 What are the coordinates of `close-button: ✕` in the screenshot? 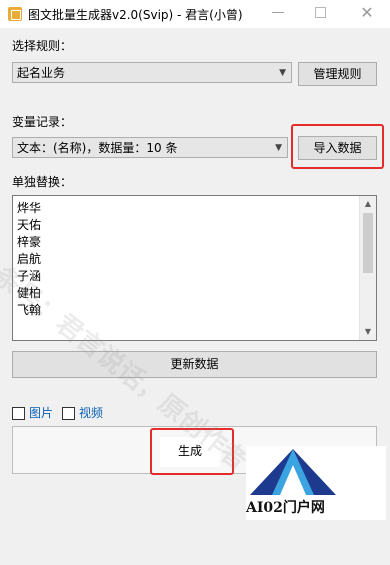 It's located at (367, 14).